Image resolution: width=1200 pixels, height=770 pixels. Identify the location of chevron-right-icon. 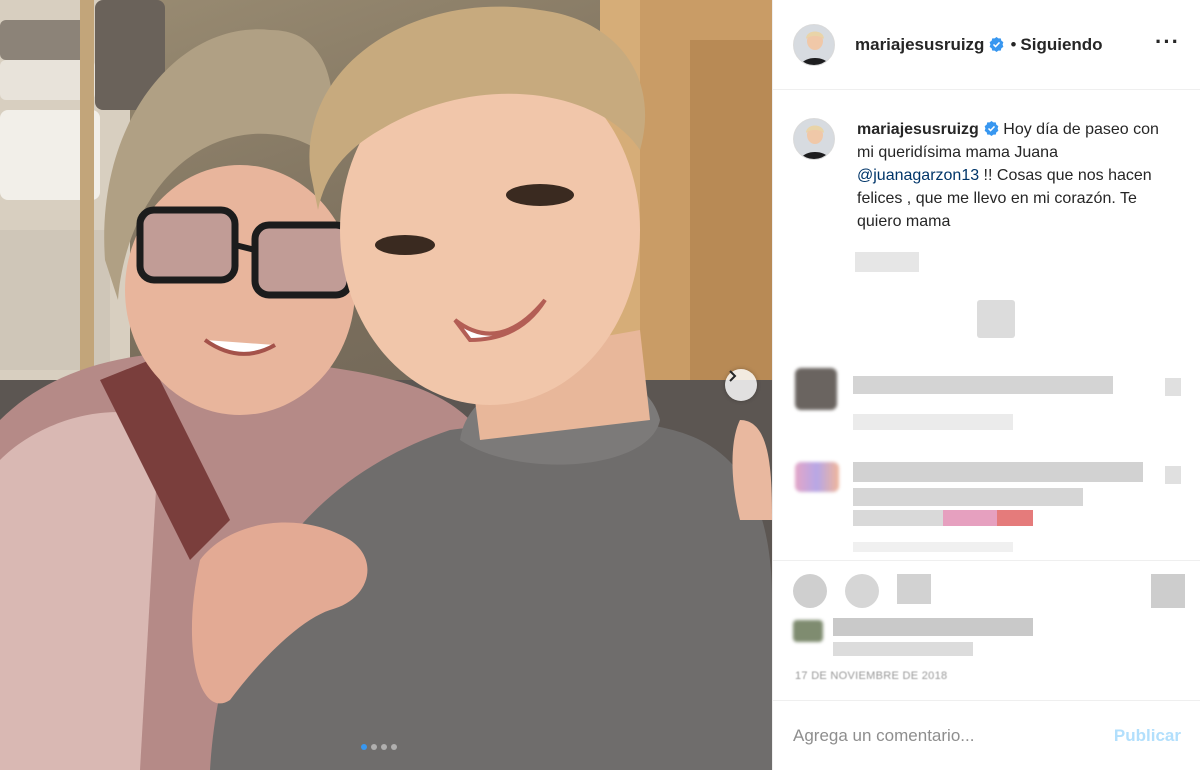
(733, 376).